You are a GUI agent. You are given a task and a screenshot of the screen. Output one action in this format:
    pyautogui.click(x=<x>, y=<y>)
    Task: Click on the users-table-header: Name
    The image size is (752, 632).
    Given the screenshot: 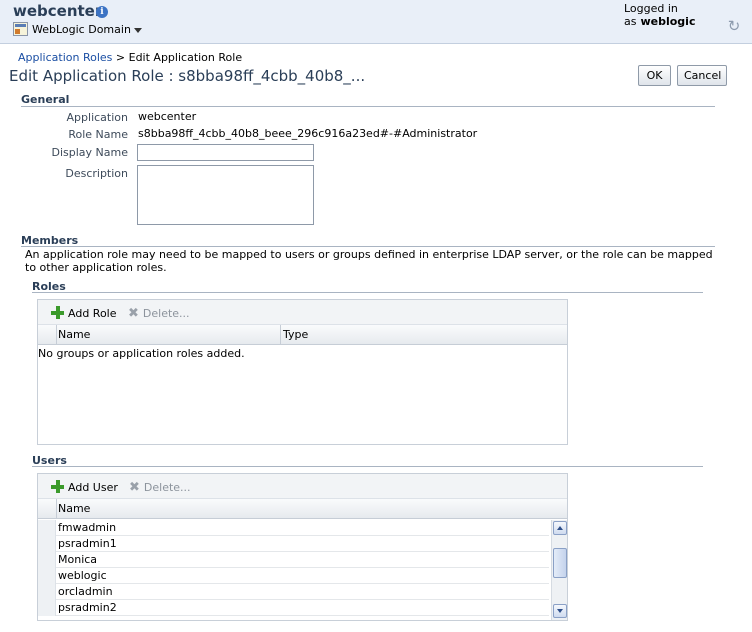 What is the action you would take?
    pyautogui.click(x=302, y=509)
    